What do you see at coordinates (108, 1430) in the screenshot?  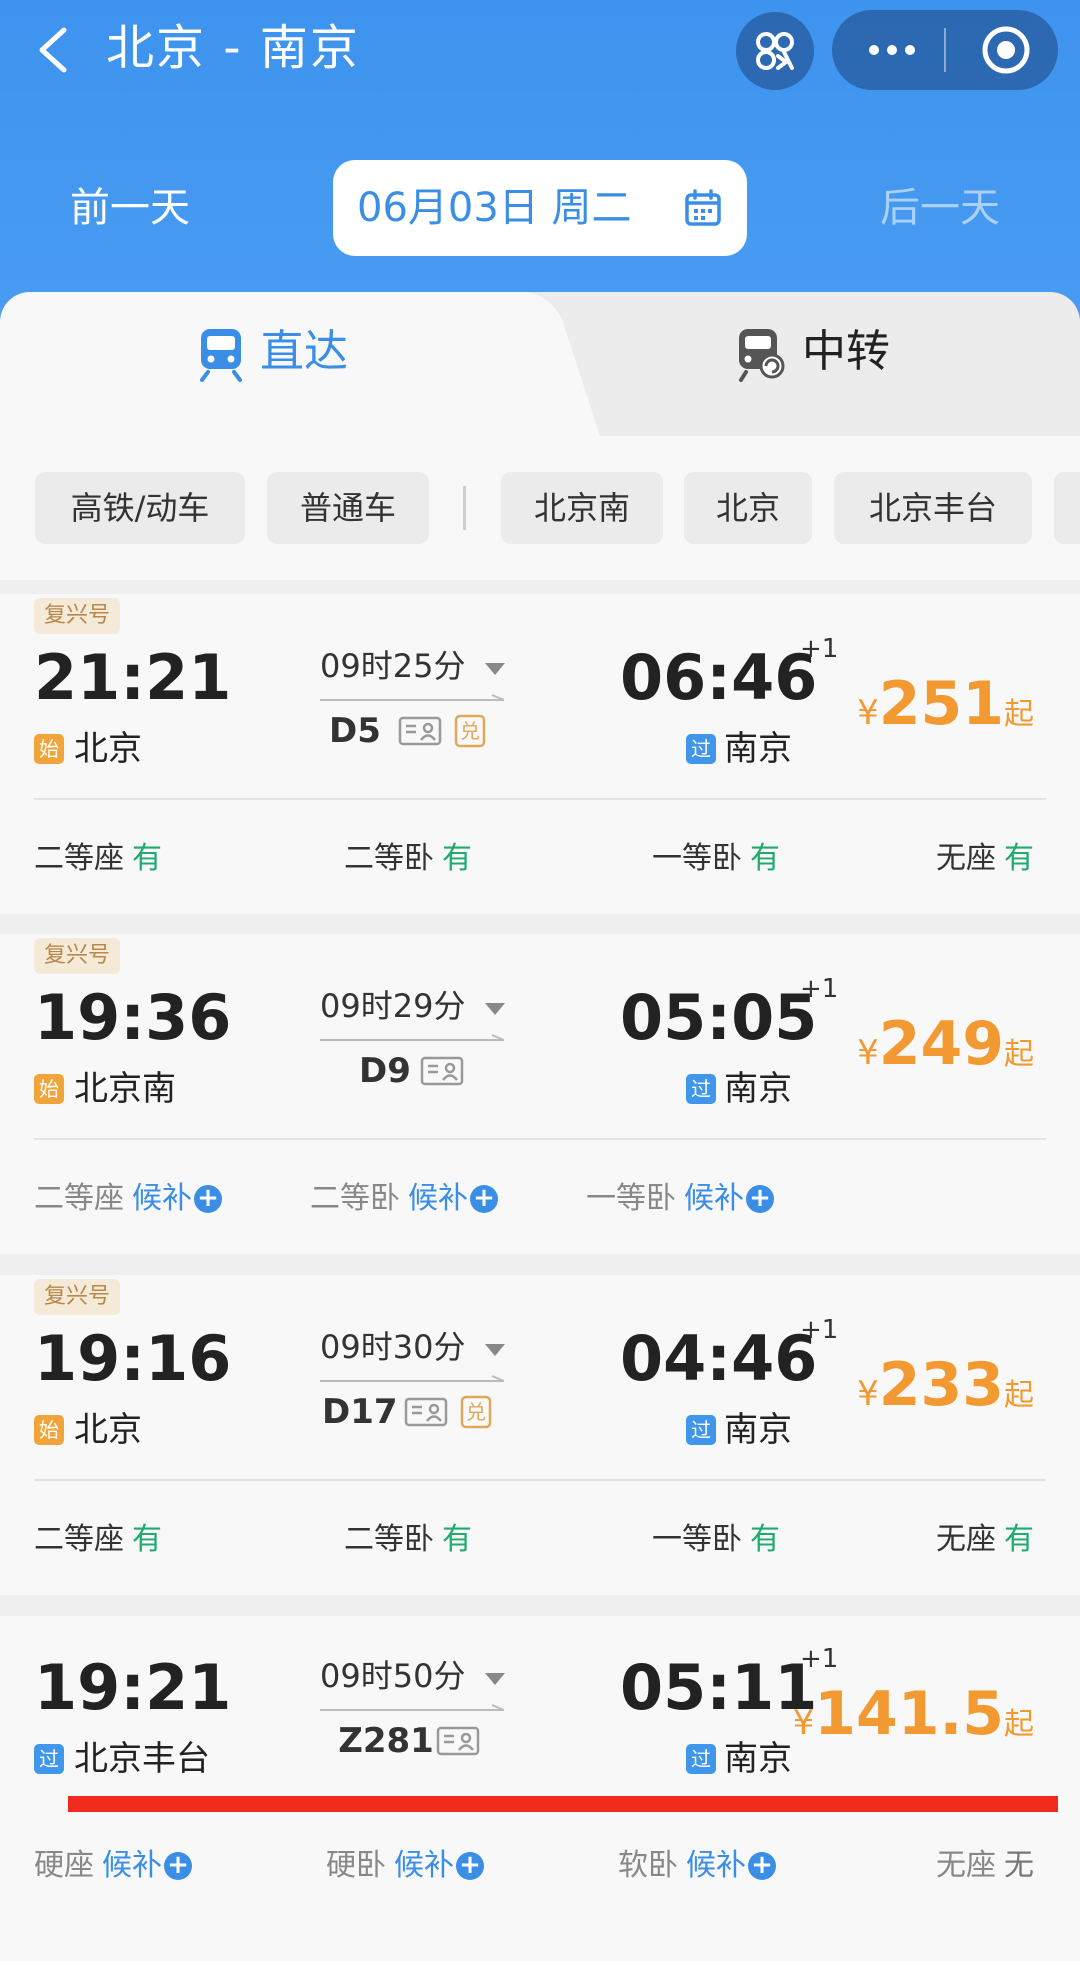 I see `departure-station: 北京` at bounding box center [108, 1430].